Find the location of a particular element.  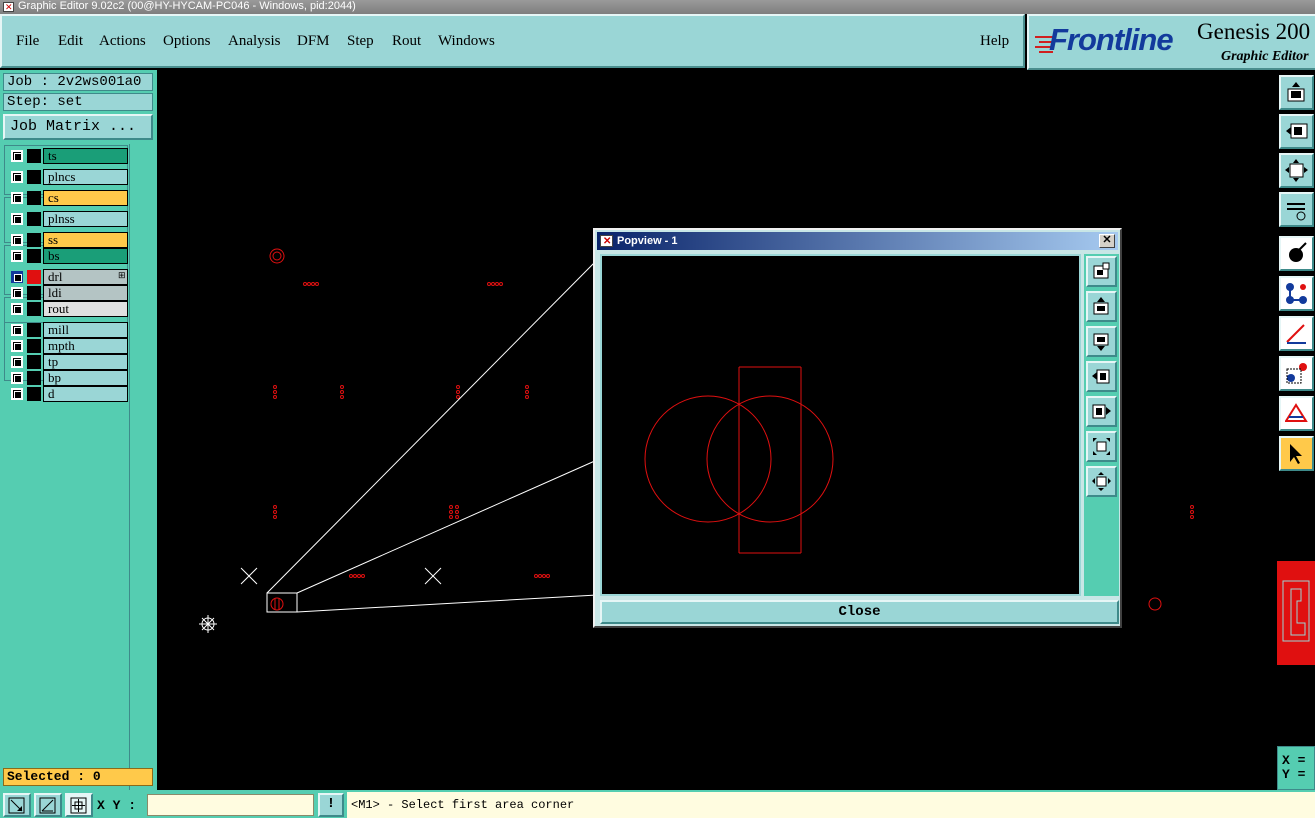

menu-file: File is located at coordinates (27, 41).